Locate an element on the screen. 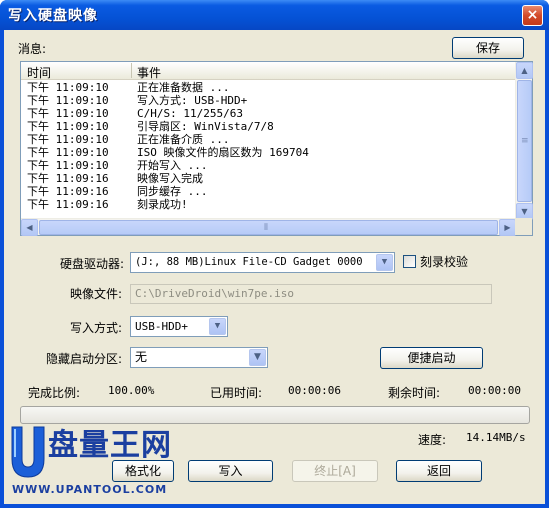 The width and height of the screenshot is (549, 508). list-item: 下午 11:09:10 C/H/S: 11/255/63 is located at coordinates (268, 113).